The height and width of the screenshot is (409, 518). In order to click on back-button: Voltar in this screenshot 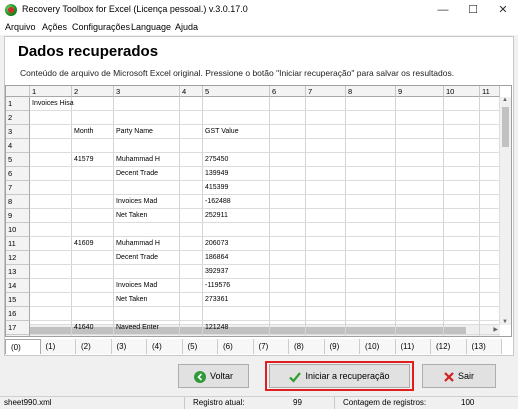, I will do `click(213, 376)`.